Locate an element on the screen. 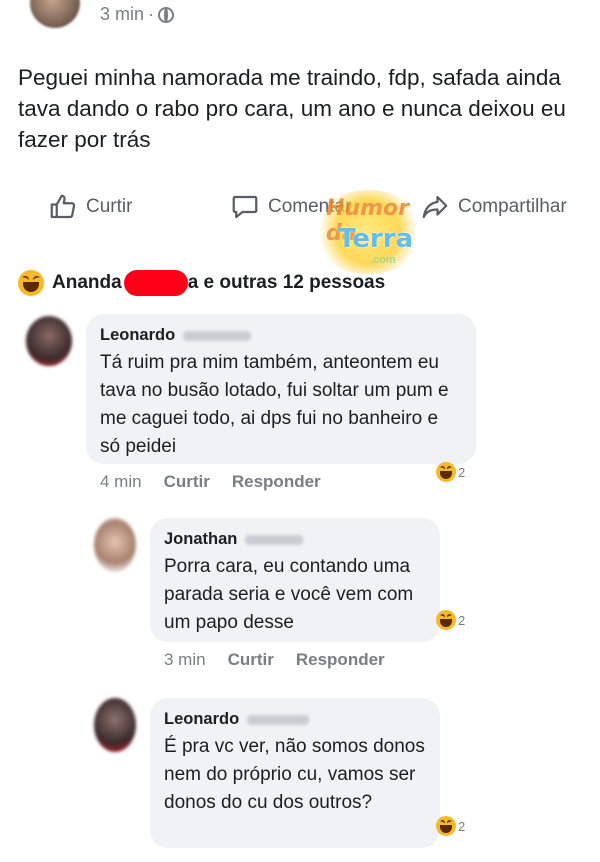  reactions-summary: Ananda a e outras 12 pessoas is located at coordinates (201, 283).